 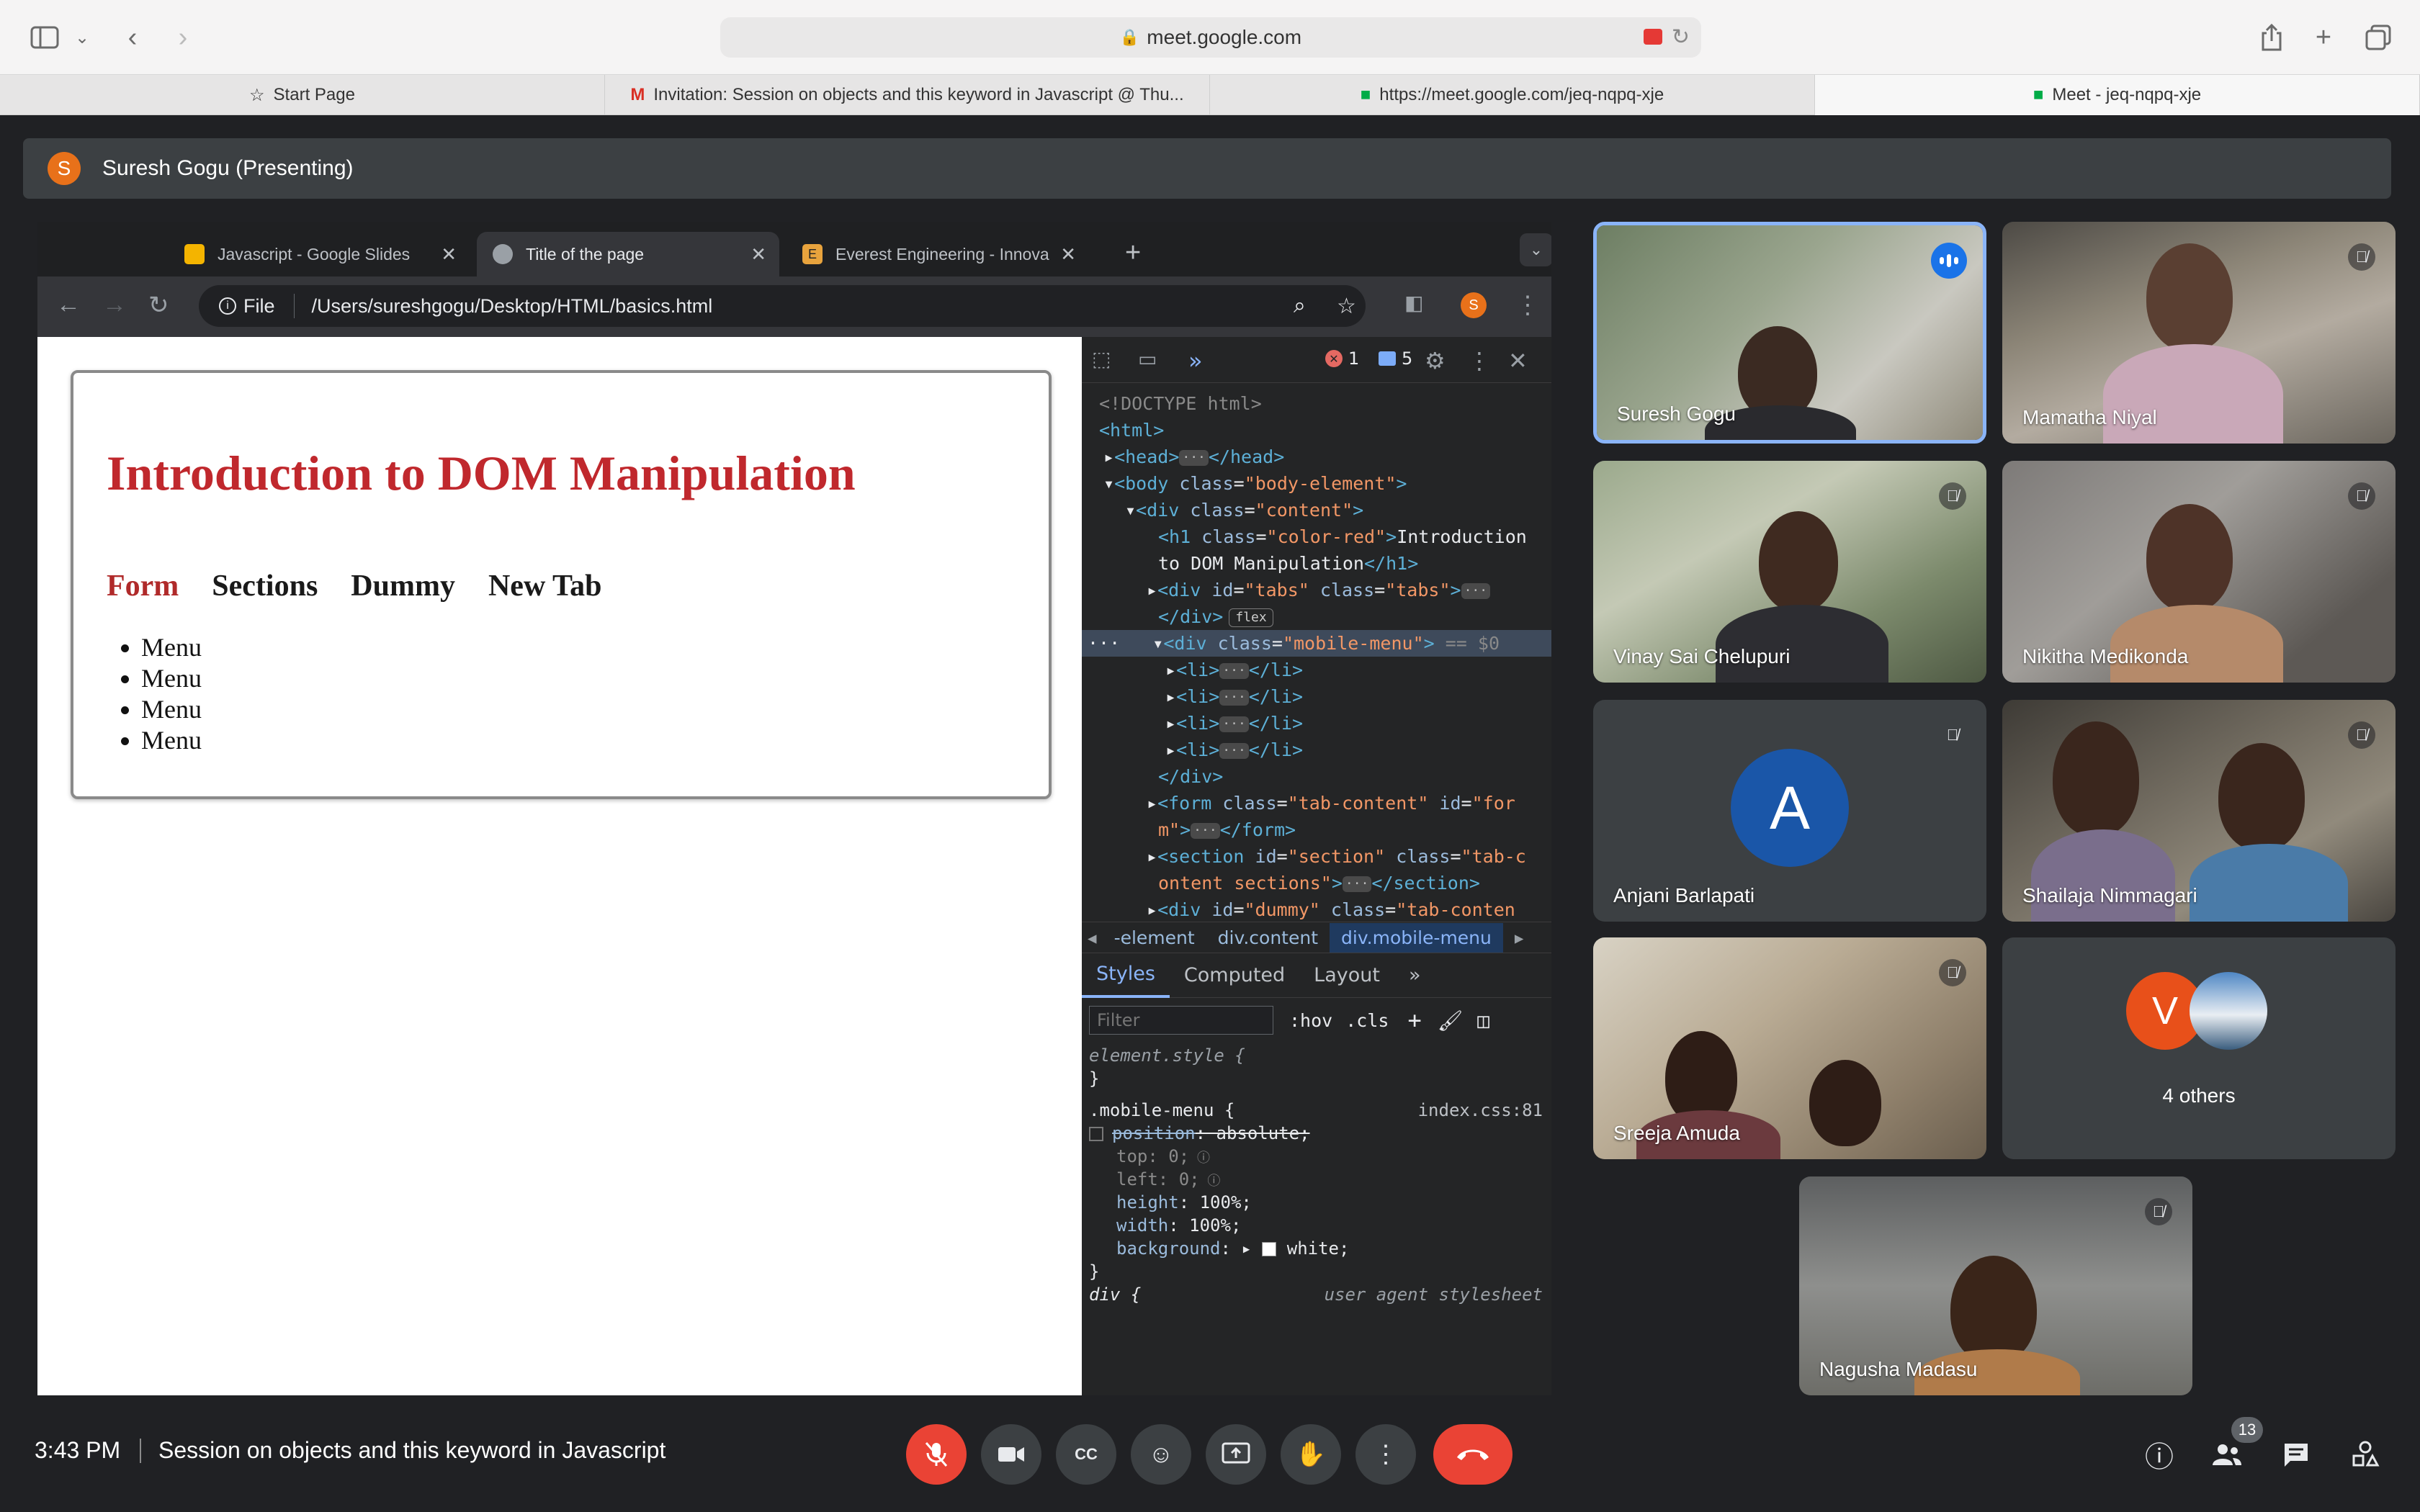 What do you see at coordinates (1234, 975) in the screenshot?
I see `tab-computed: Computed` at bounding box center [1234, 975].